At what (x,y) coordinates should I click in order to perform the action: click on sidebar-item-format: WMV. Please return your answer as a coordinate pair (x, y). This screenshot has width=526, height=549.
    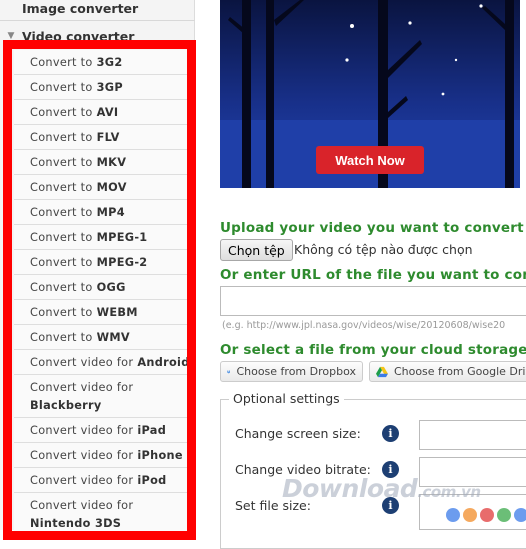
    Looking at the image, I should click on (113, 337).